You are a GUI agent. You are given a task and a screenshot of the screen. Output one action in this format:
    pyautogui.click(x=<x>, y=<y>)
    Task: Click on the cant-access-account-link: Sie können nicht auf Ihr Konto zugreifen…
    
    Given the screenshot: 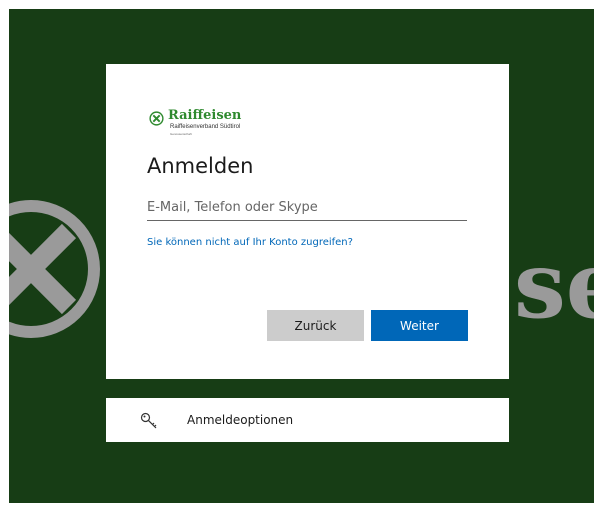 What is the action you would take?
    pyautogui.click(x=250, y=242)
    